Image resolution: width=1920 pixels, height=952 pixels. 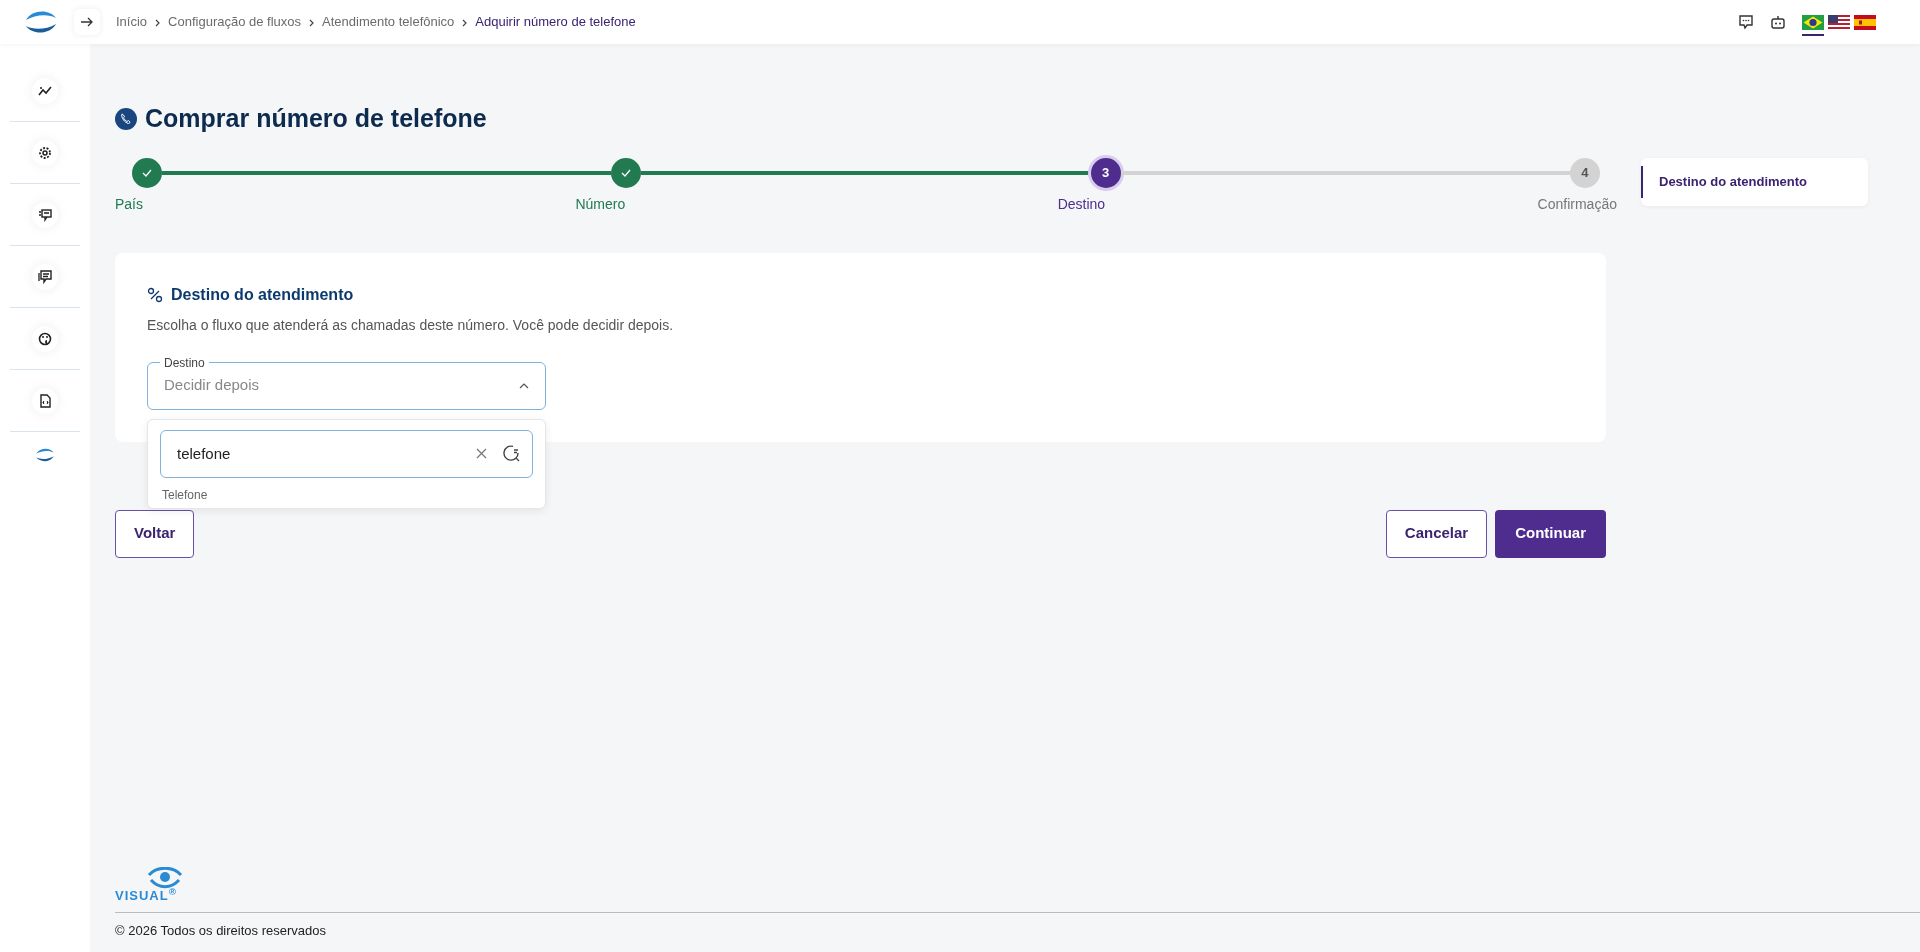 What do you see at coordinates (1550, 533) in the screenshot?
I see `continue-button: Continuar` at bounding box center [1550, 533].